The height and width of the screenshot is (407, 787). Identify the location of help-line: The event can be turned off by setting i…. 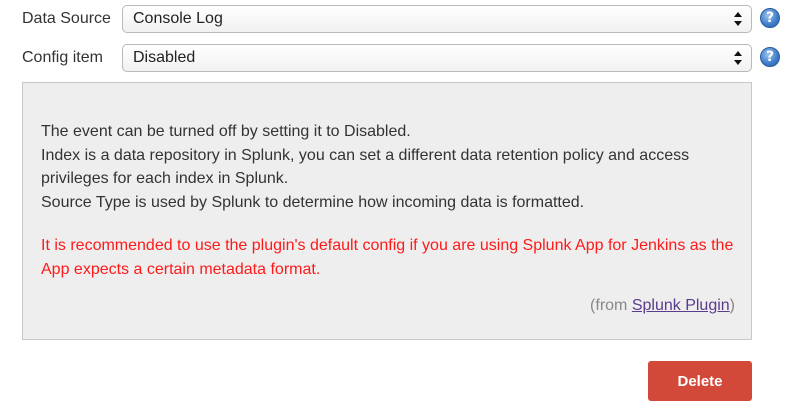
(226, 131).